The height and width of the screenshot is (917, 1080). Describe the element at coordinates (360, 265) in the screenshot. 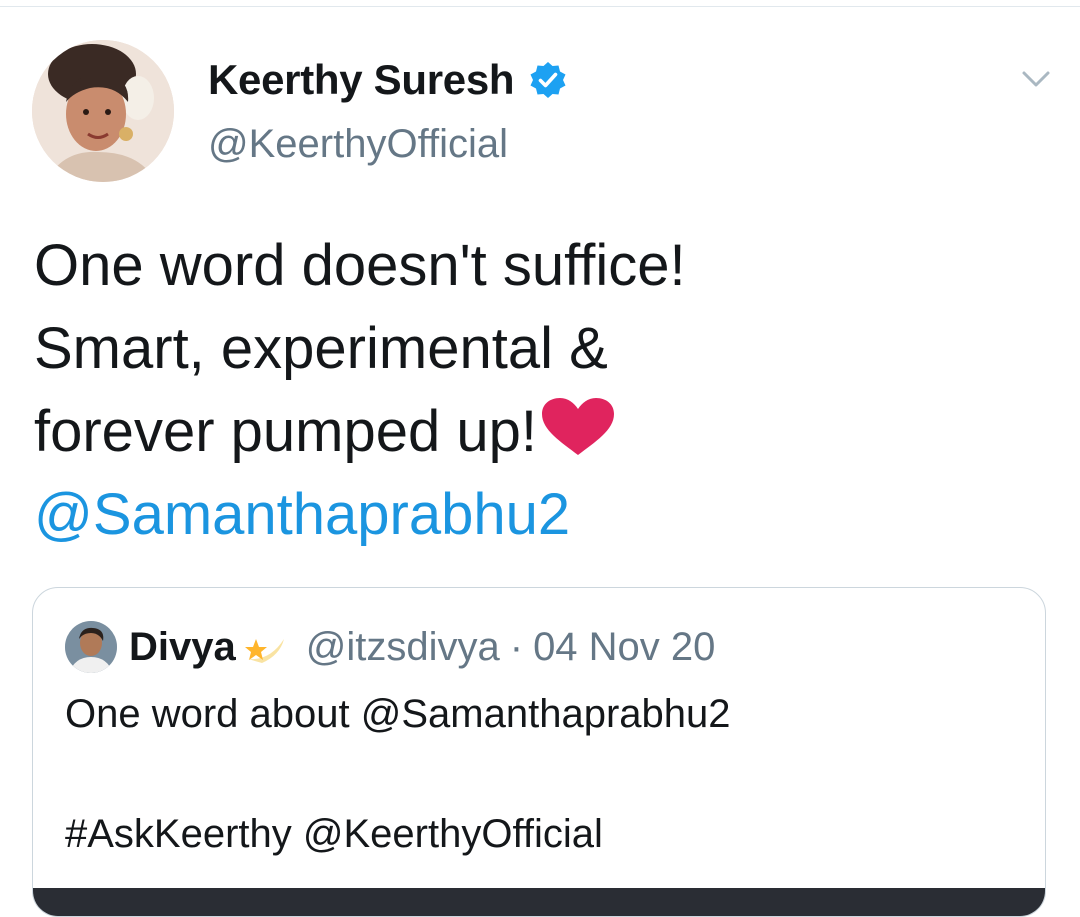

I see `tweet-text-line: One word doesn't suffice!` at that location.